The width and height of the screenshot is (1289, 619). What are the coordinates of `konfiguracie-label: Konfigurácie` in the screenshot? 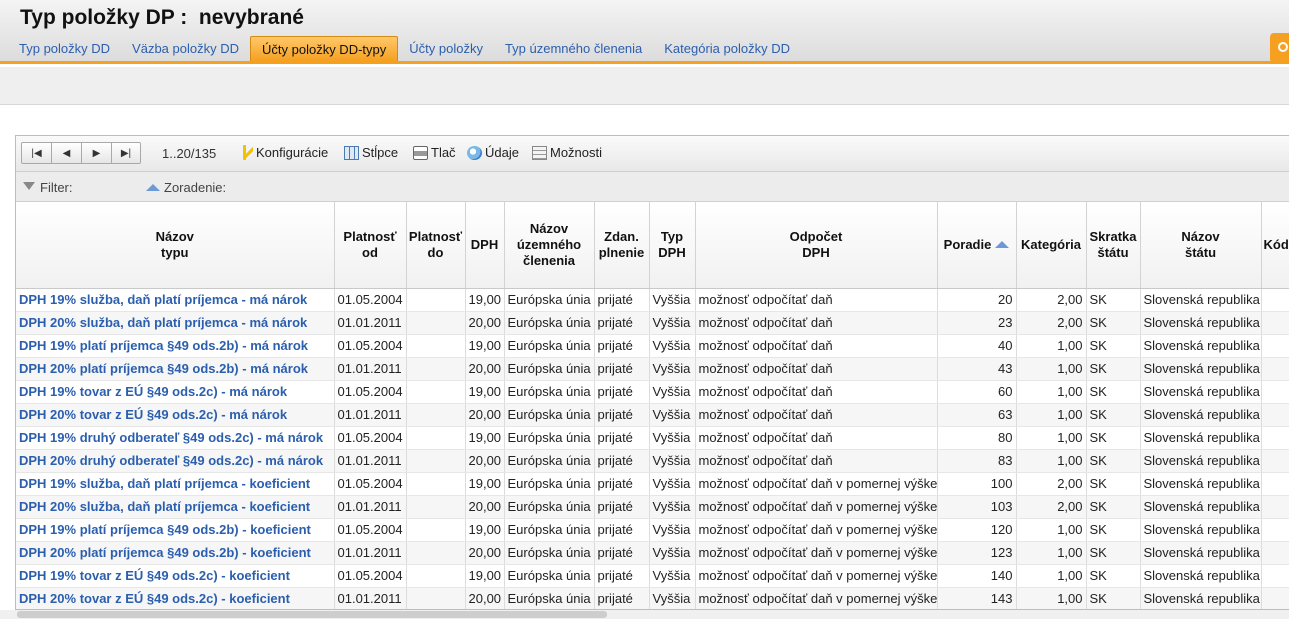 It's located at (292, 152).